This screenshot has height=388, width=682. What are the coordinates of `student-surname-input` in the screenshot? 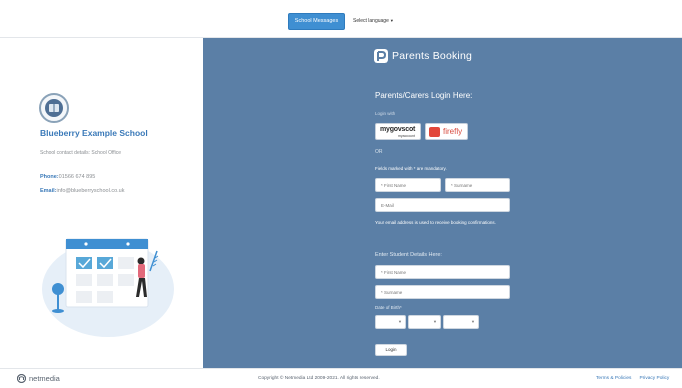 It's located at (442, 292).